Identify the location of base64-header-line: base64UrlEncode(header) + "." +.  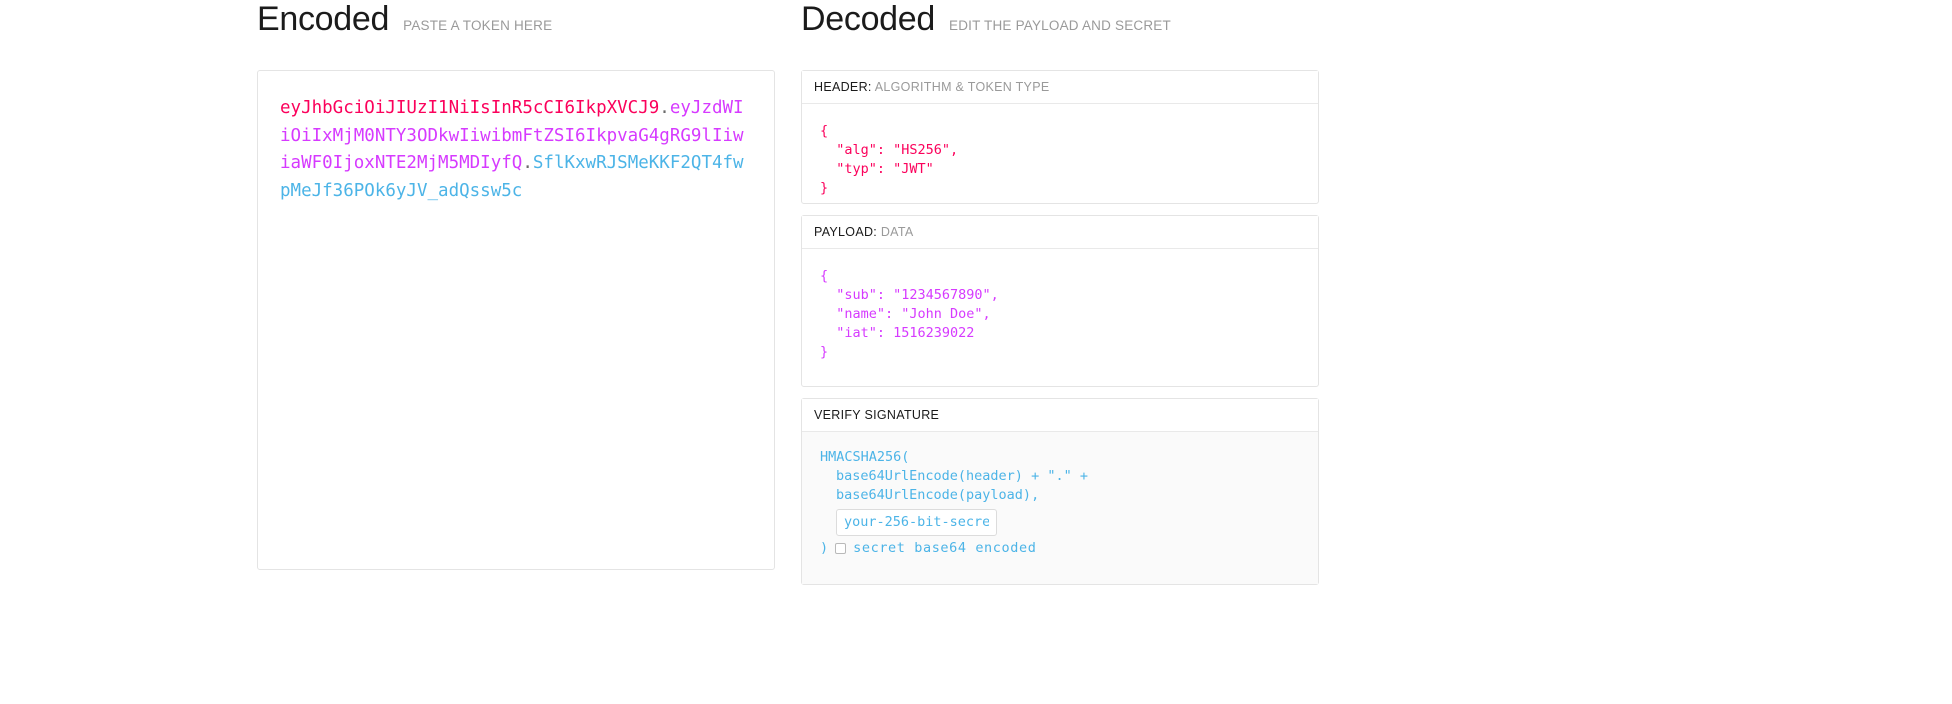
(962, 476).